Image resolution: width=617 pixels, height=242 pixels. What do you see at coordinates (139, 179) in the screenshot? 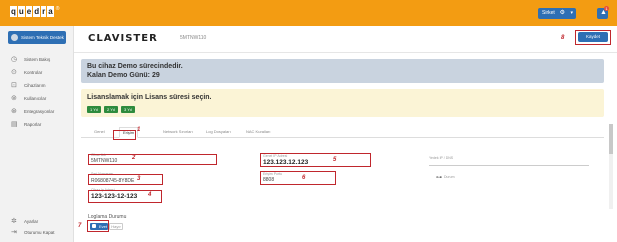
I see `marker-3: 3` at bounding box center [139, 179].